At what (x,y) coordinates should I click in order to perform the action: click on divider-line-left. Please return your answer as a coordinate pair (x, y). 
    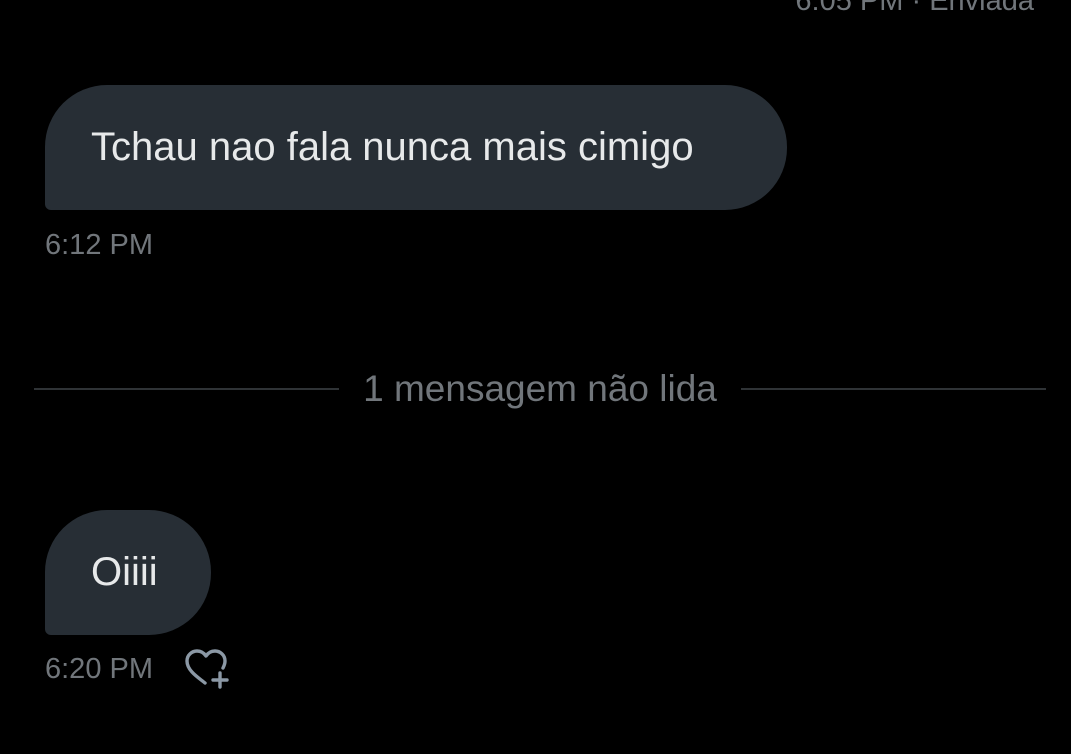
    Looking at the image, I should click on (187, 389).